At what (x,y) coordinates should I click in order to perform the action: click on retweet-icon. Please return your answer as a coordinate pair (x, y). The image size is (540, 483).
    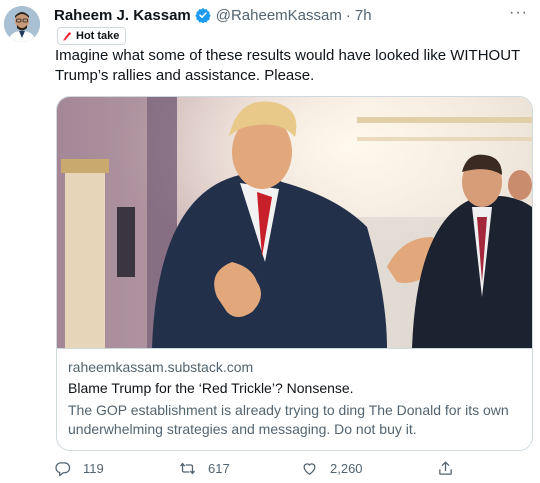
    Looking at the image, I should click on (187, 468).